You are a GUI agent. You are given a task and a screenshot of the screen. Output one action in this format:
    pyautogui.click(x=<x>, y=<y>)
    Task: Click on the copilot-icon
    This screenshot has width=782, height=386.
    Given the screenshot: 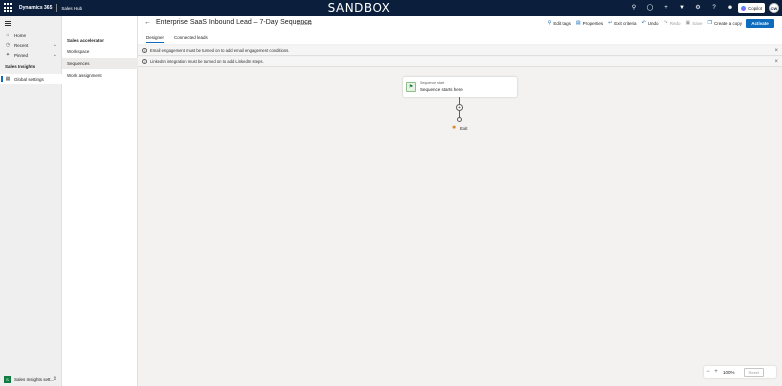 What is the action you would take?
    pyautogui.click(x=743, y=8)
    